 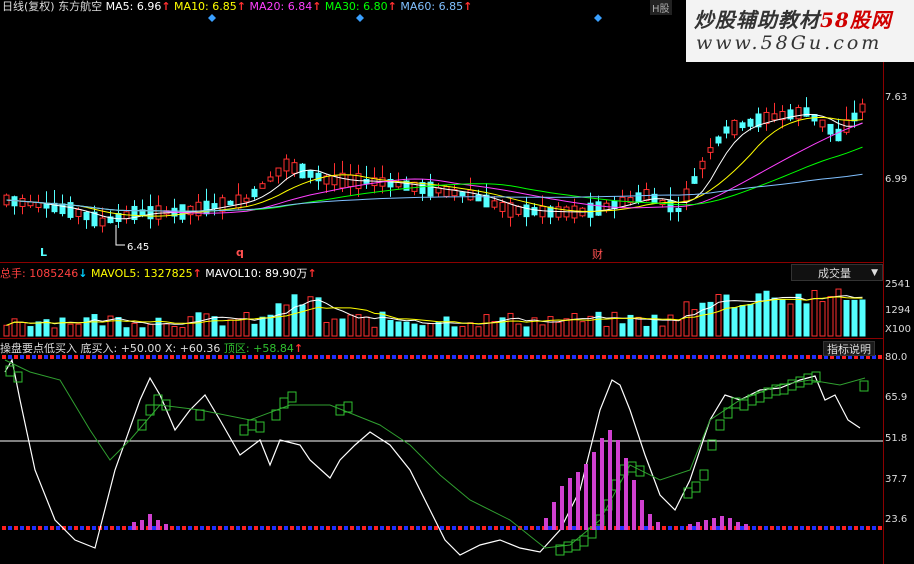 What do you see at coordinates (273, 348) in the screenshot?
I see `top-zone-value: +58.84` at bounding box center [273, 348].